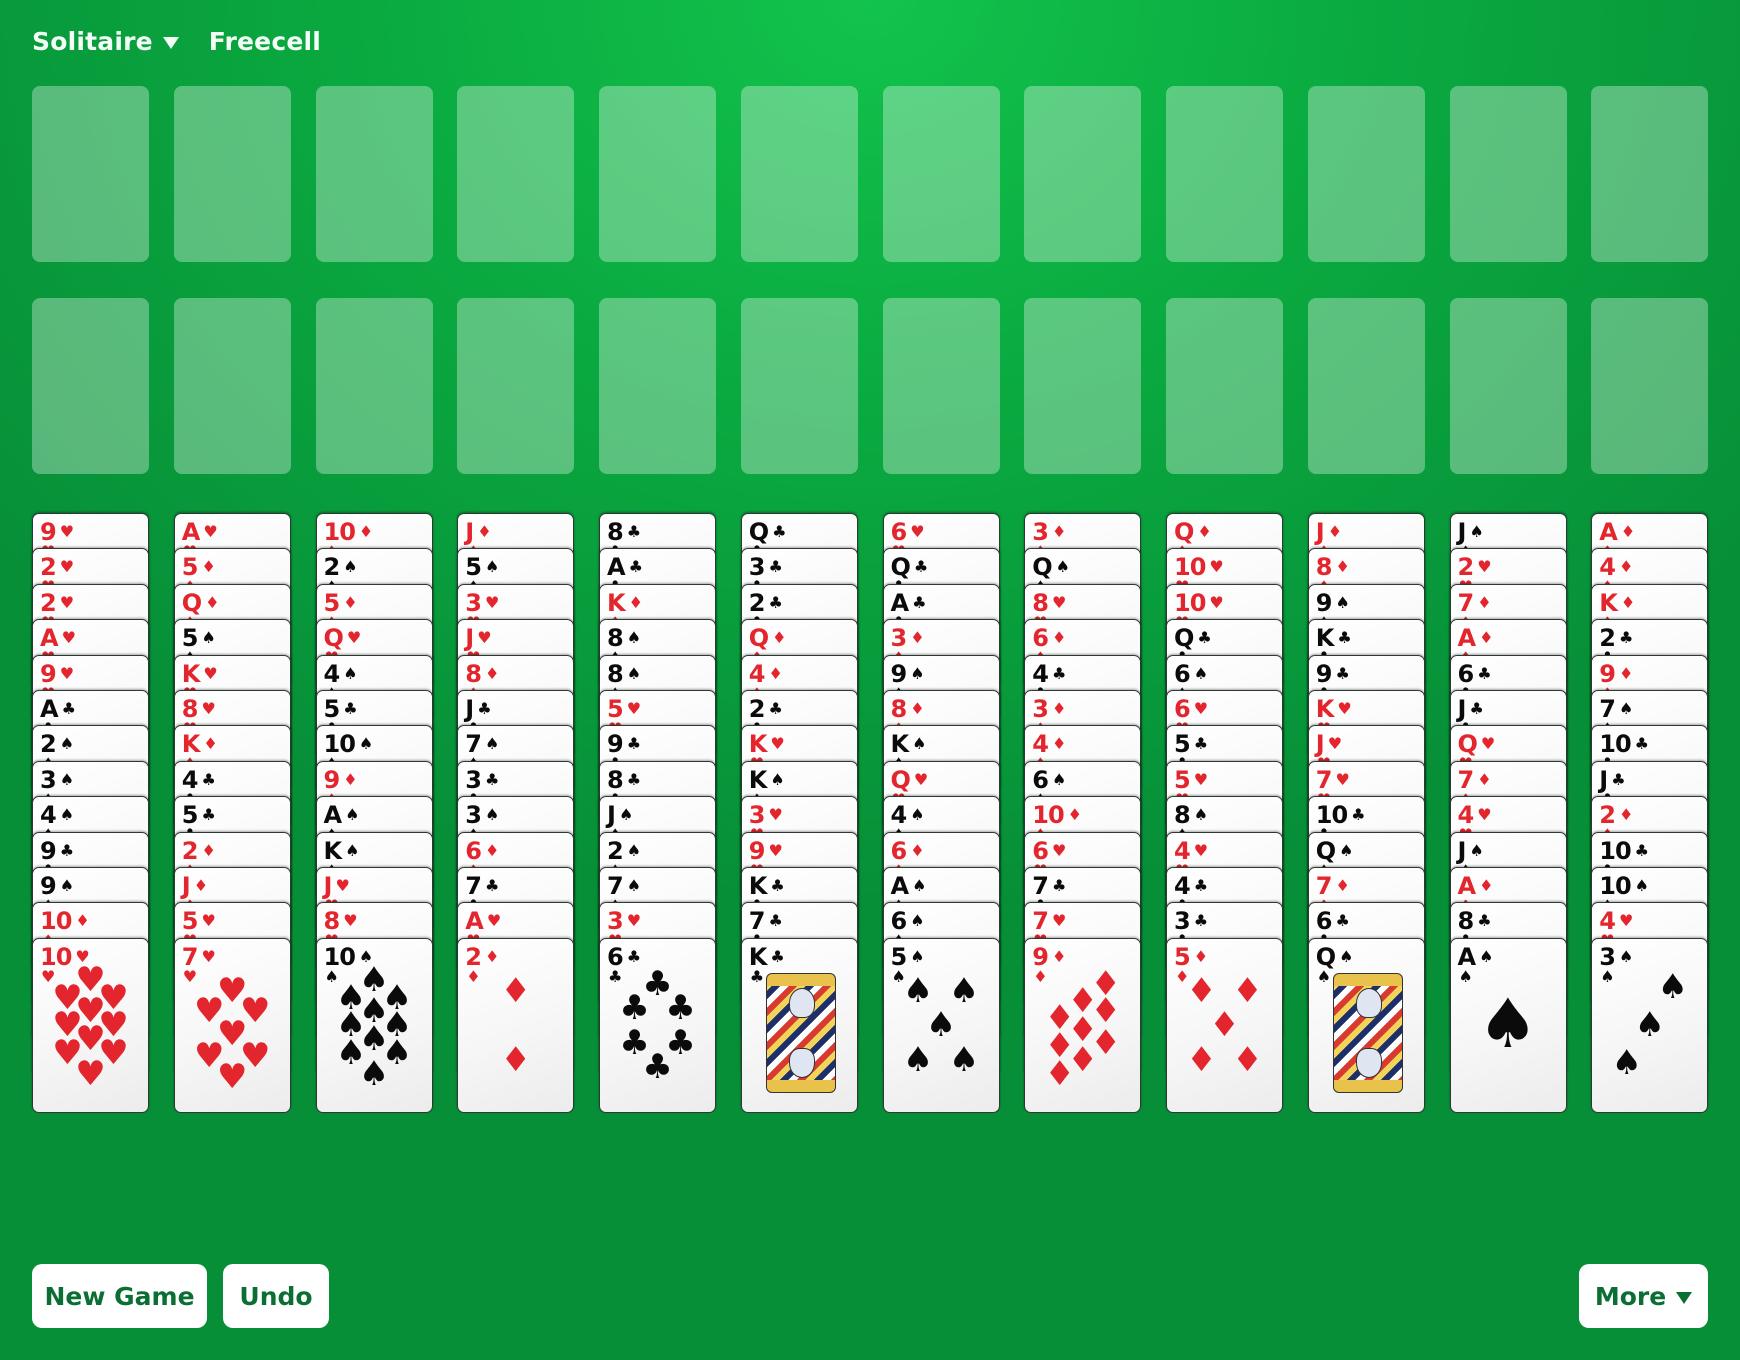 This screenshot has height=1360, width=1740. What do you see at coordinates (1630, 1296) in the screenshot?
I see `more-label: More` at bounding box center [1630, 1296].